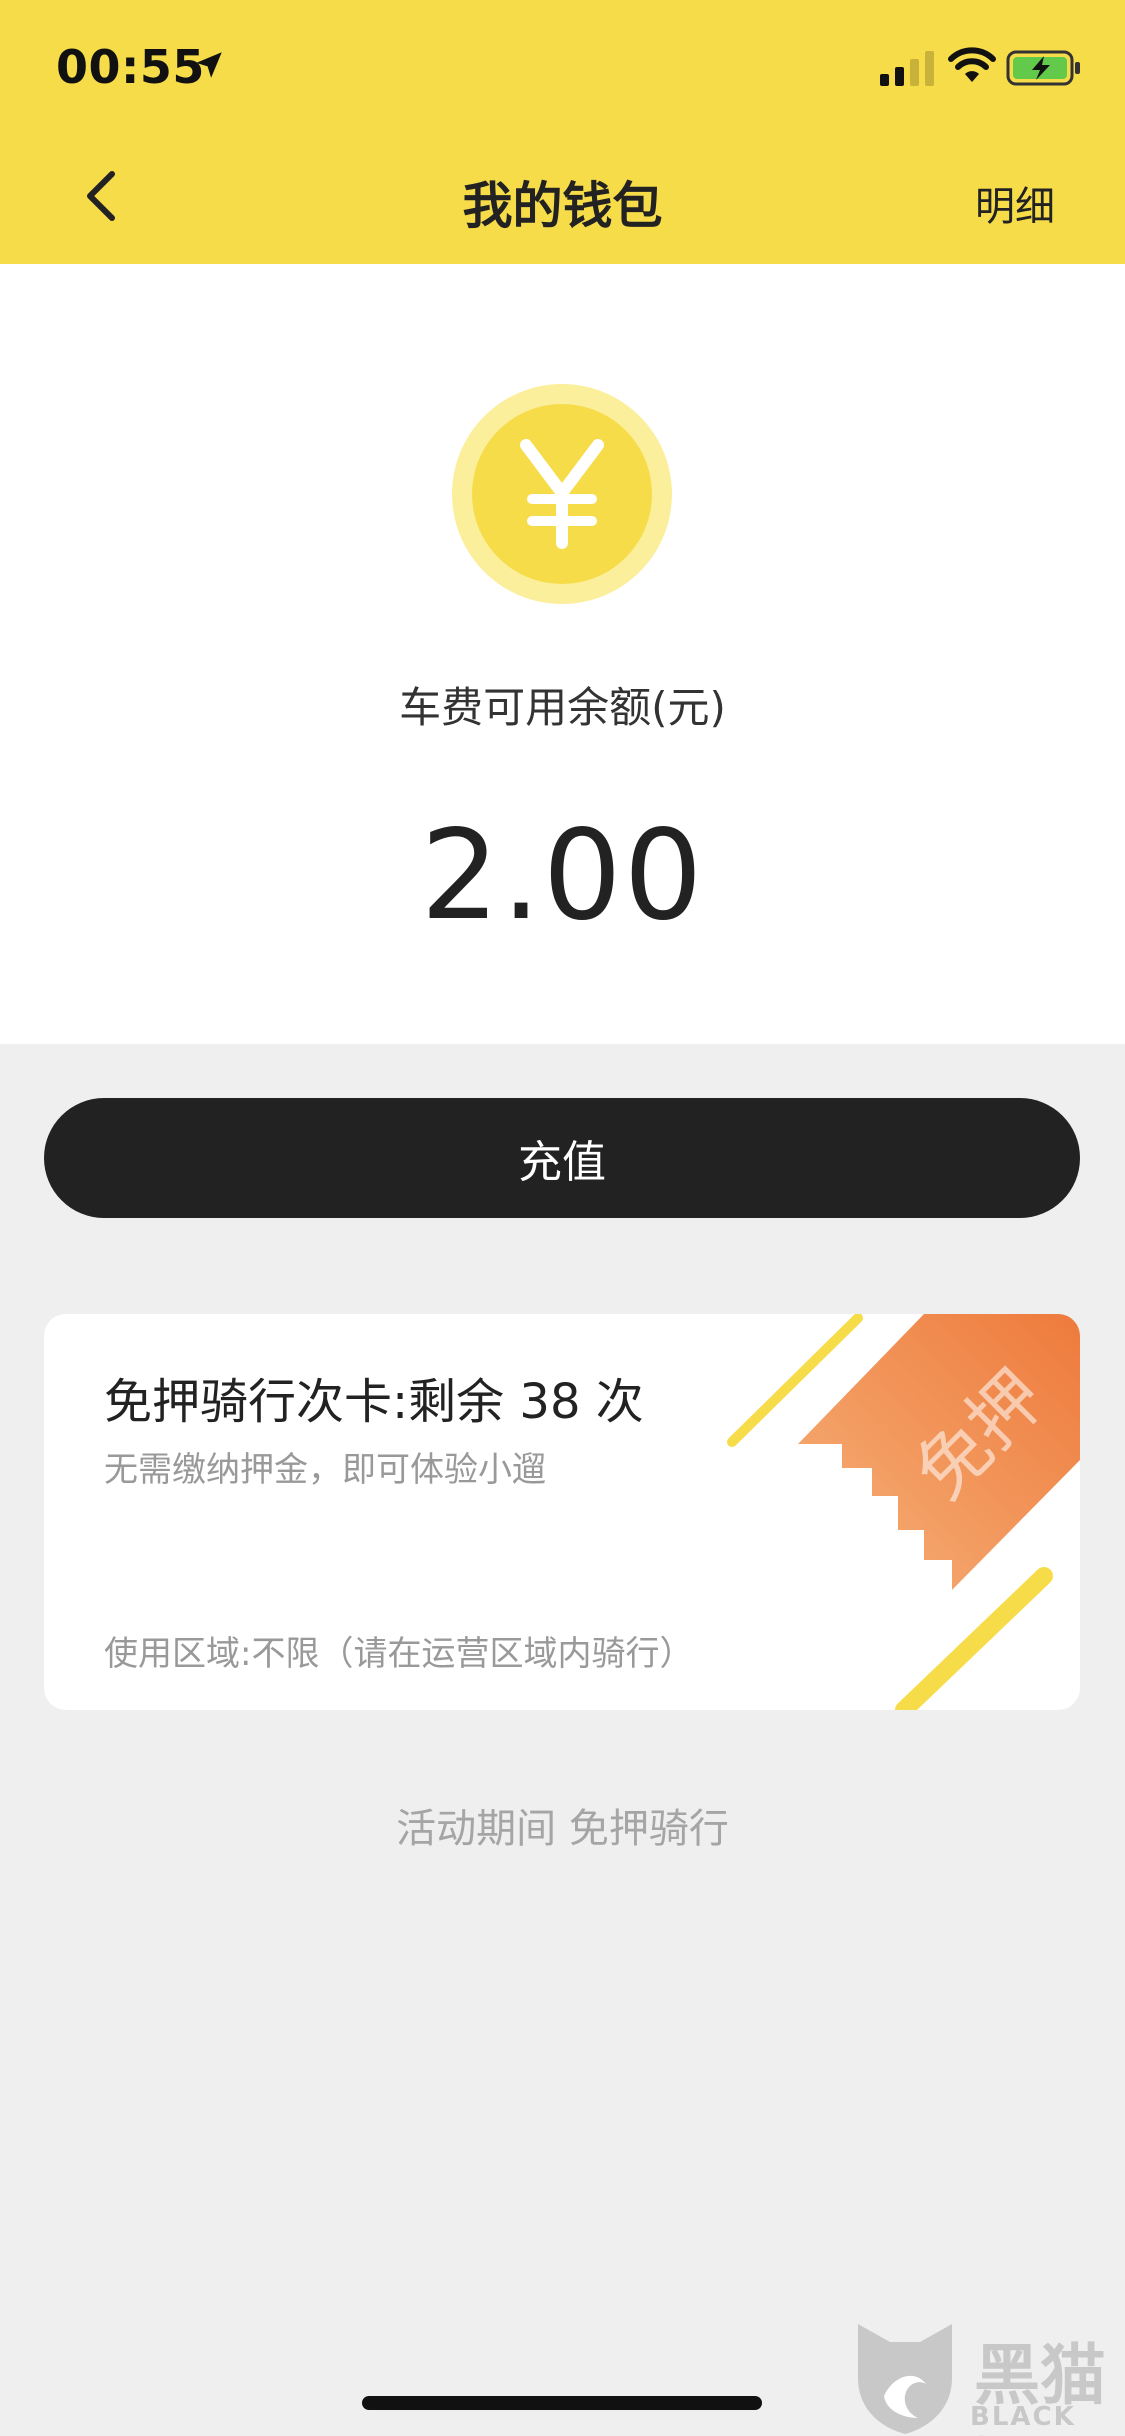  What do you see at coordinates (1043, 68) in the screenshot?
I see `battery-charging-icon` at bounding box center [1043, 68].